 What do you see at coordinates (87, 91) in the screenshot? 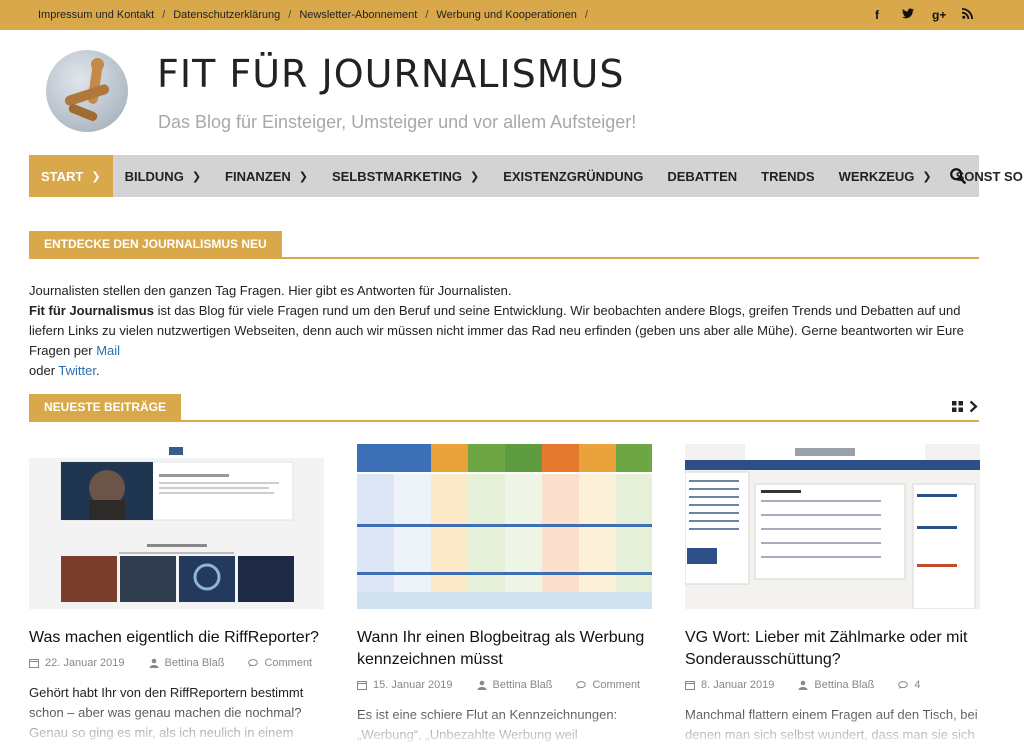
I see `site-logo` at bounding box center [87, 91].